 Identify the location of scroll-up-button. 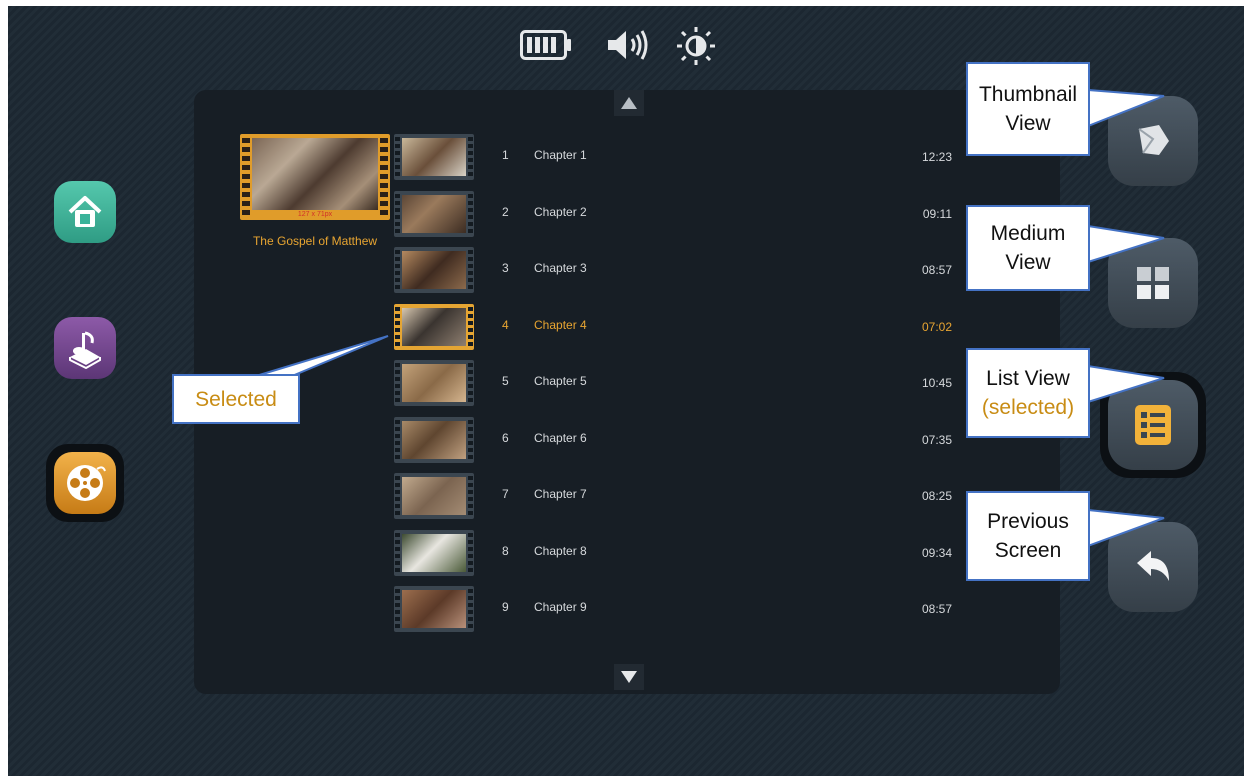
(629, 103).